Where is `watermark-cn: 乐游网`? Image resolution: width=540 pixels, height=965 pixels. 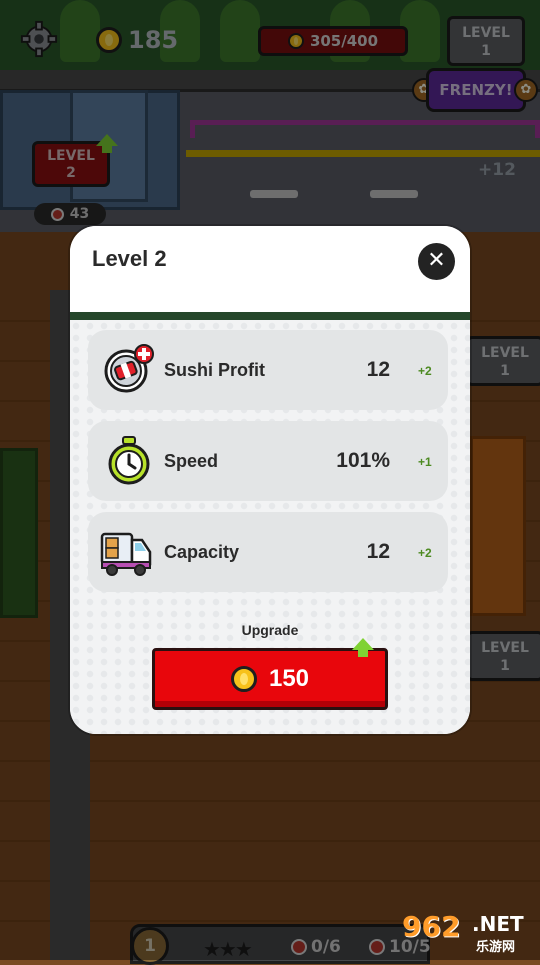 watermark-cn: 乐游网 is located at coordinates (496, 947).